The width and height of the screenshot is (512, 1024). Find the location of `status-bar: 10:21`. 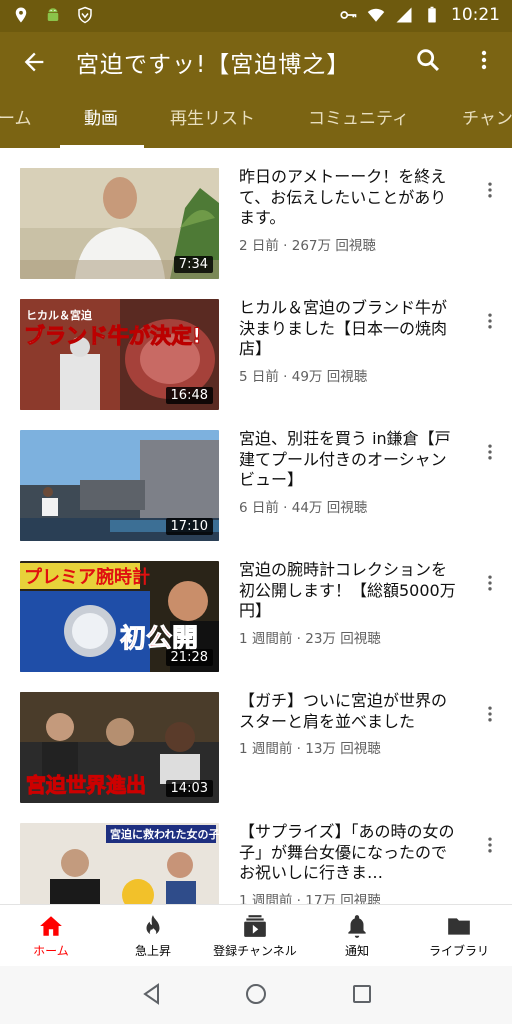

status-bar: 10:21 is located at coordinates (256, 16).